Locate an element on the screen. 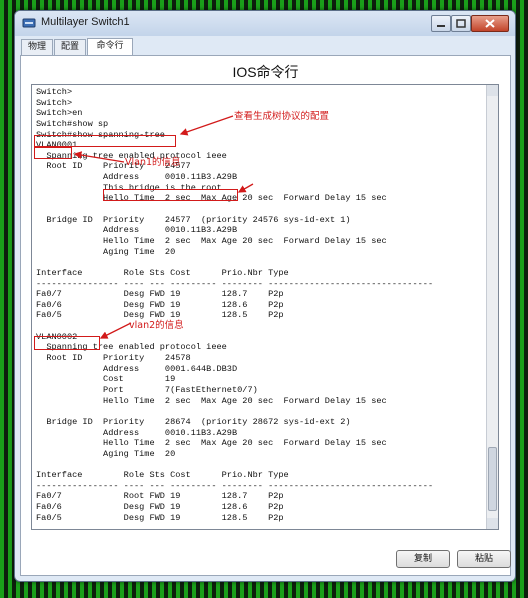 This screenshot has width=528, height=598. annotation-arrows is located at coordinates (163, 227).